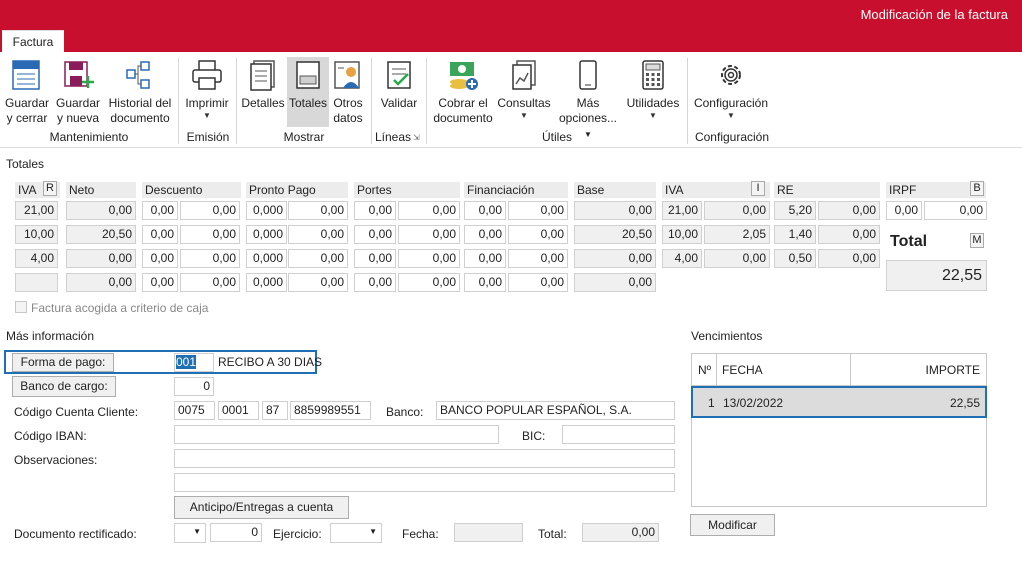 This screenshot has height=566, width=1022. Describe the element at coordinates (463, 92) in the screenshot. I see `cobrar-button: Cobrar el documento` at that location.